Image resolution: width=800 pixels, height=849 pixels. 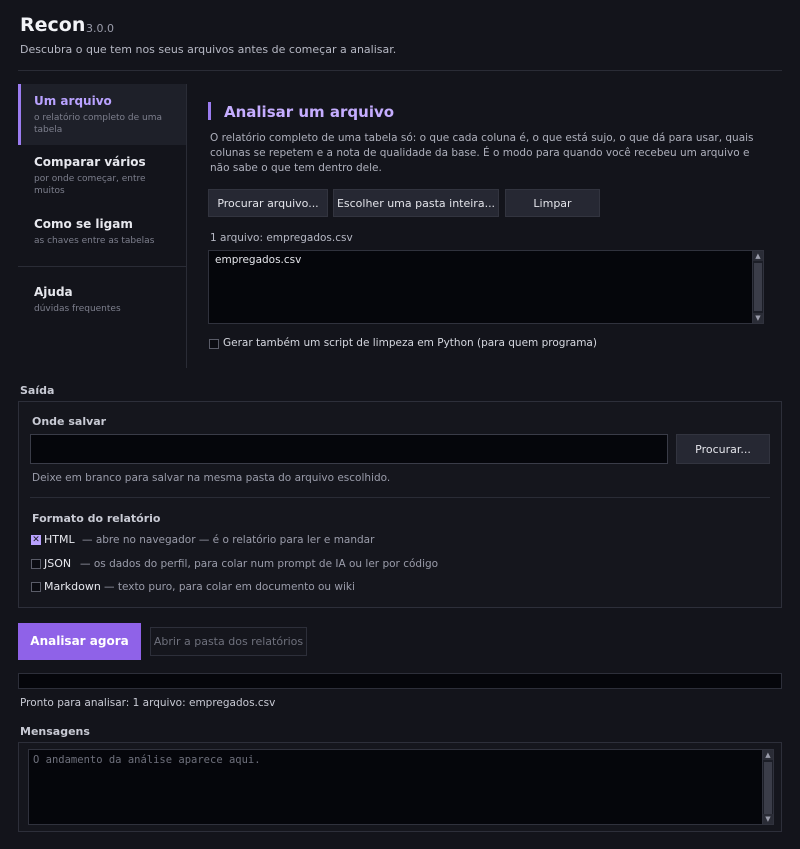 I want to click on sidebar-item-desc: dúvidas frequentes, so click(x=77, y=309).